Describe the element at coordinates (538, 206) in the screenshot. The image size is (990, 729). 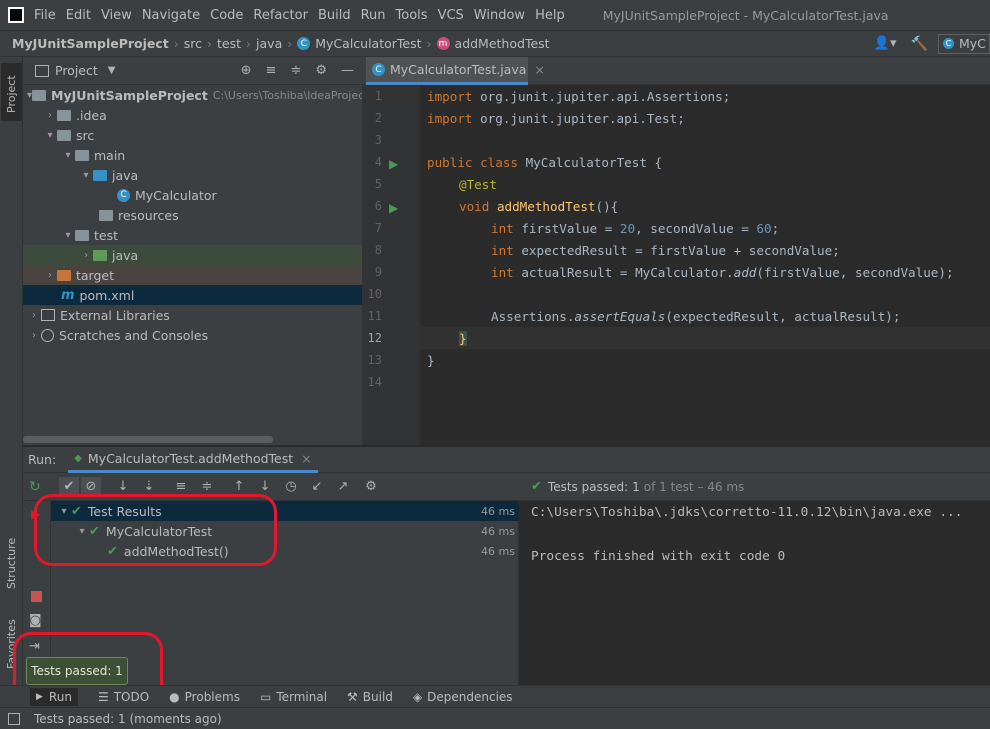
I see `code-line-6: void addMethodTest(){` at that location.